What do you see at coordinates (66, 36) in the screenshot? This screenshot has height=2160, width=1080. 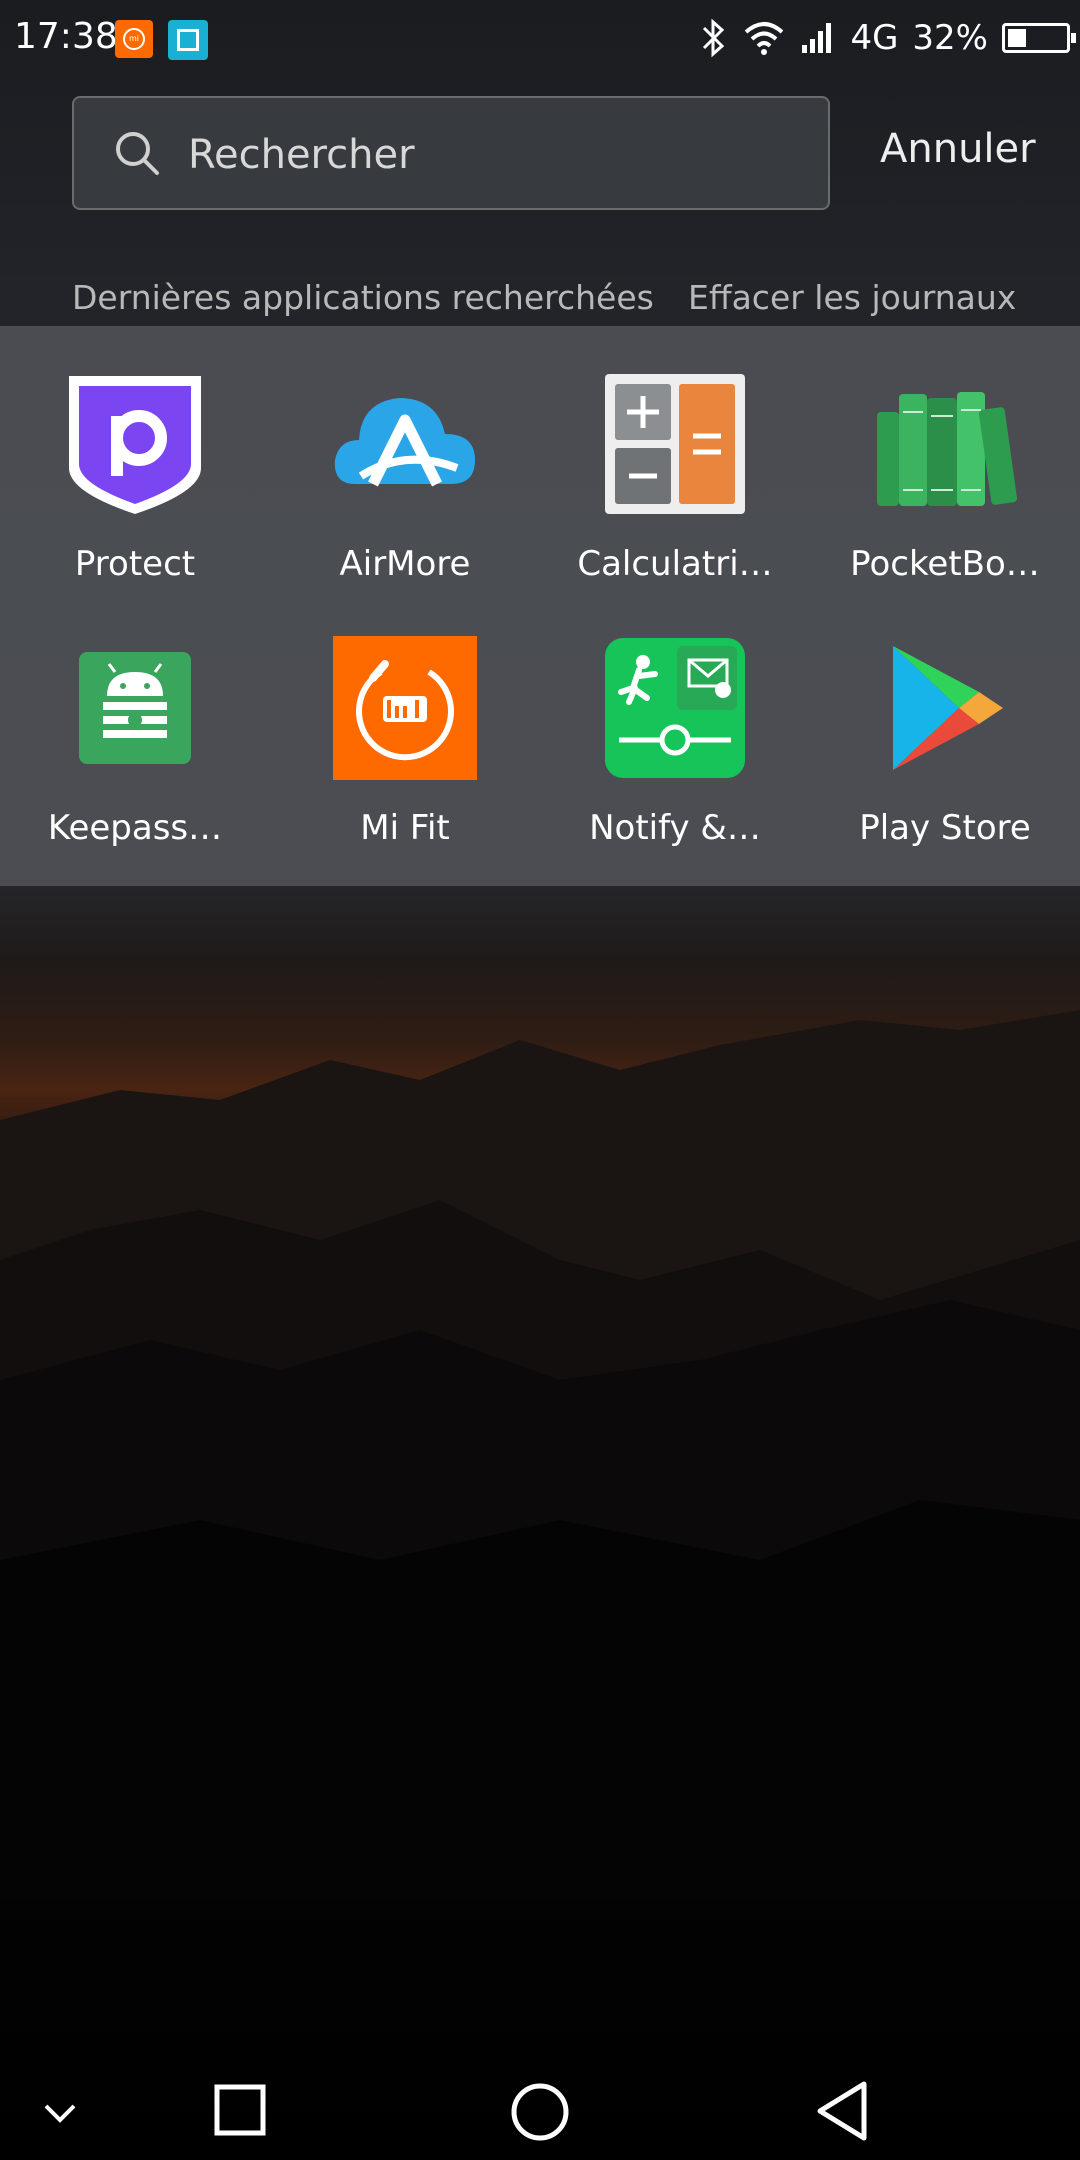 I see `status-time: 17:38` at bounding box center [66, 36].